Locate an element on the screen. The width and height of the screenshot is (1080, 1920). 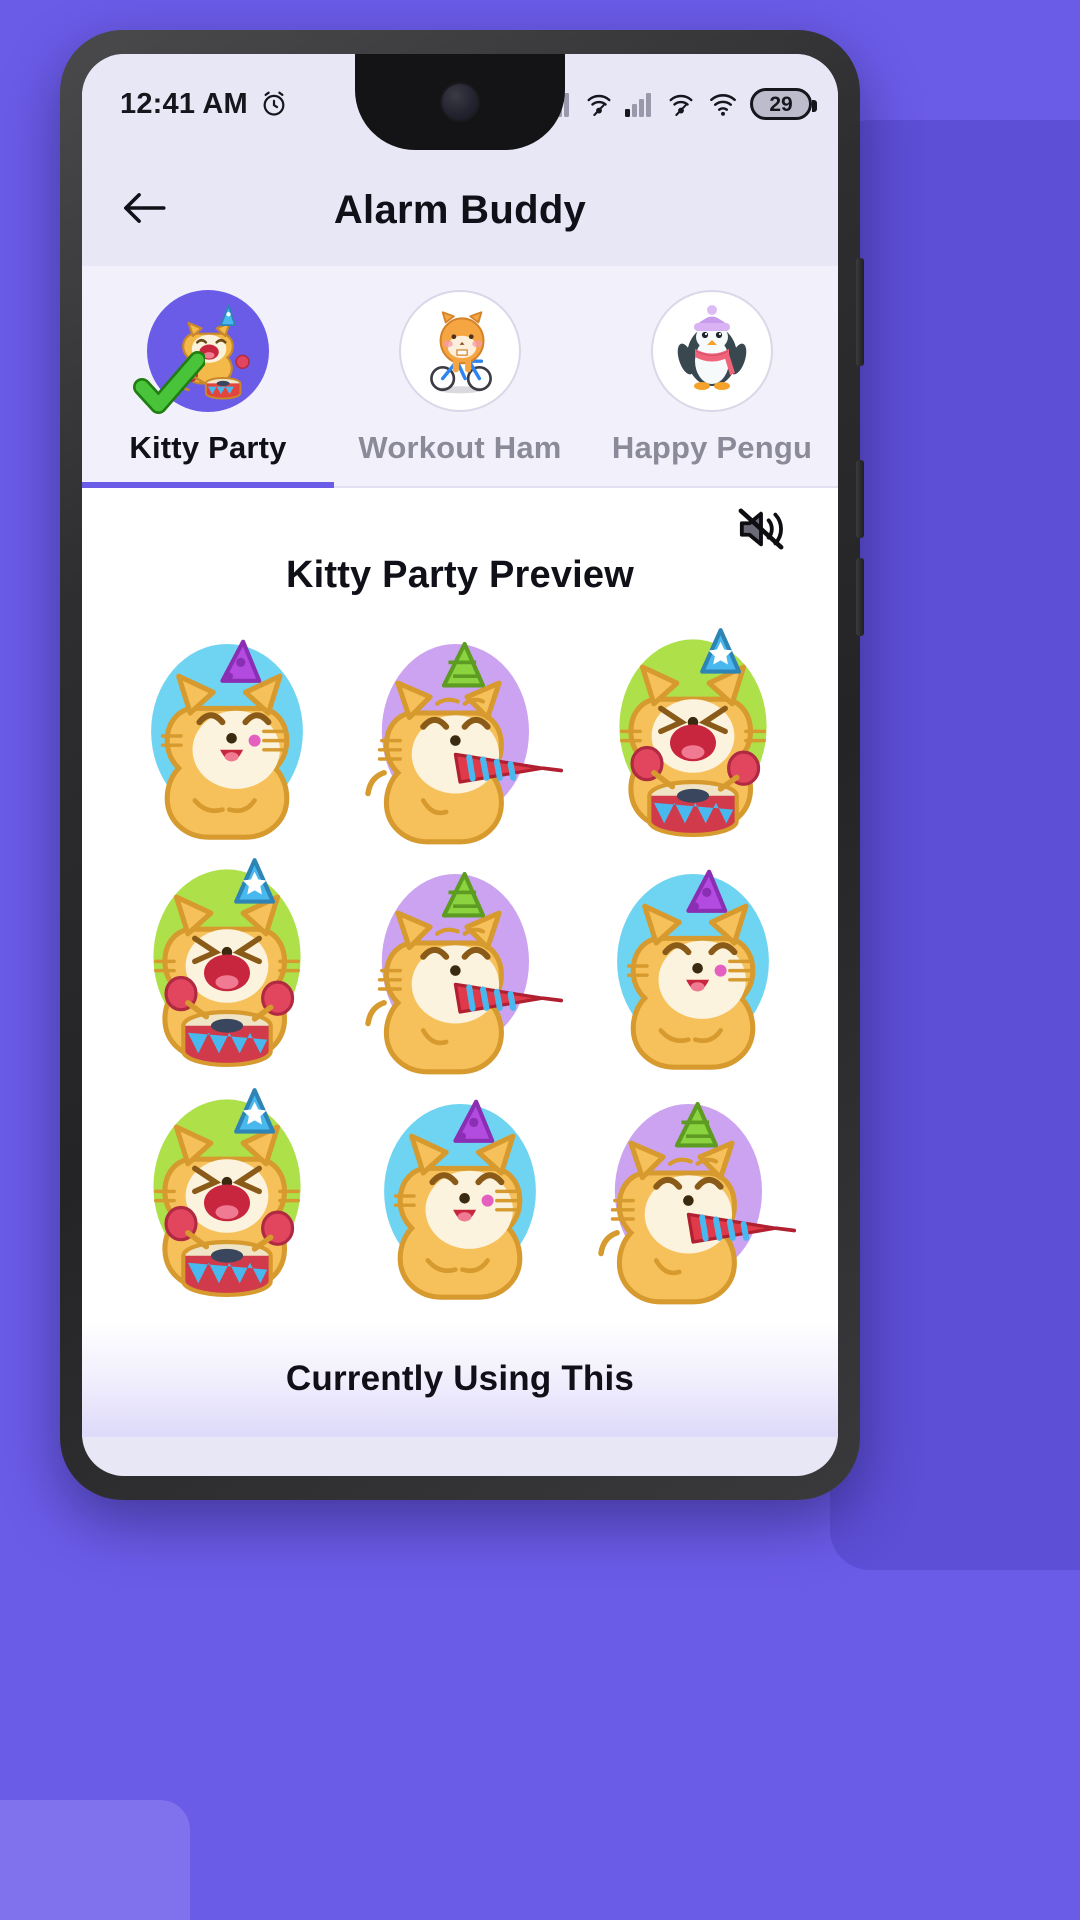
volume-down-button is located at coordinates (860, 597).